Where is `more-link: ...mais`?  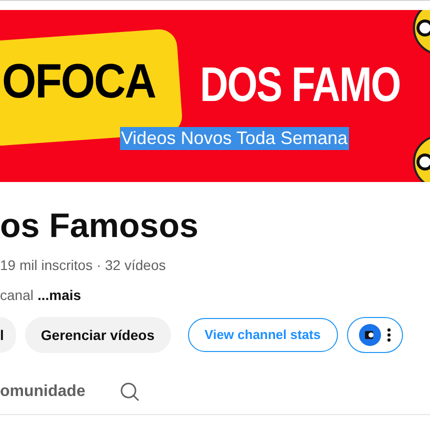
more-link: ...mais is located at coordinates (59, 295).